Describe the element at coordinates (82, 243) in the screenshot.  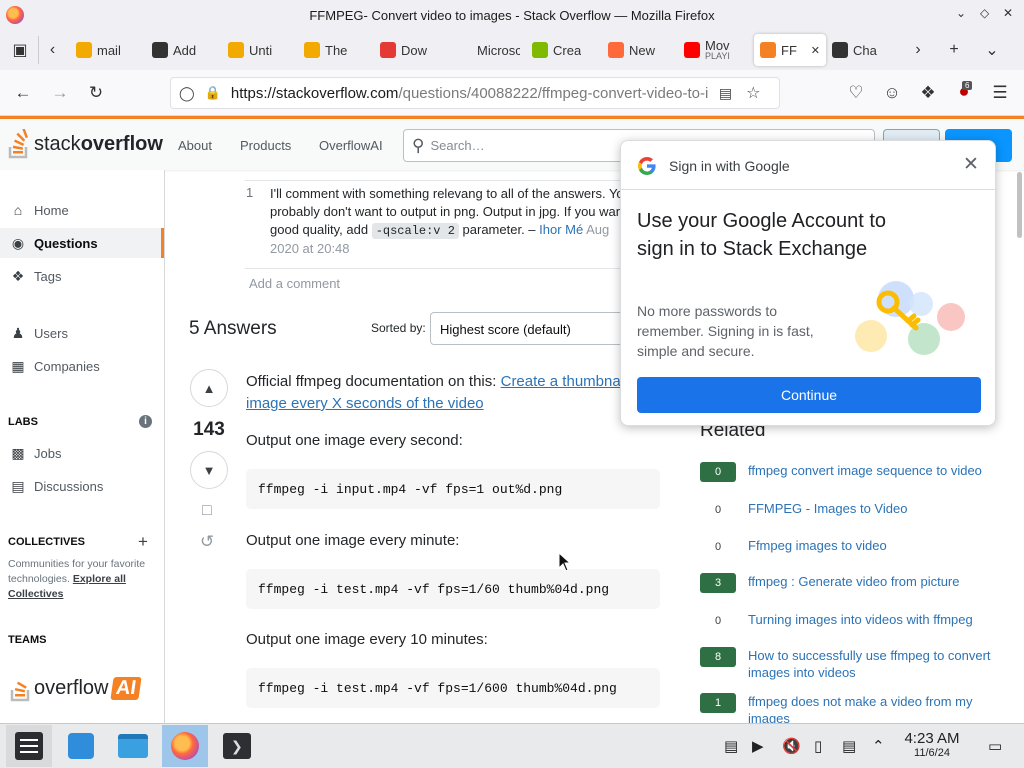
I see `sidebar-item-questions: ◉ Questions` at that location.